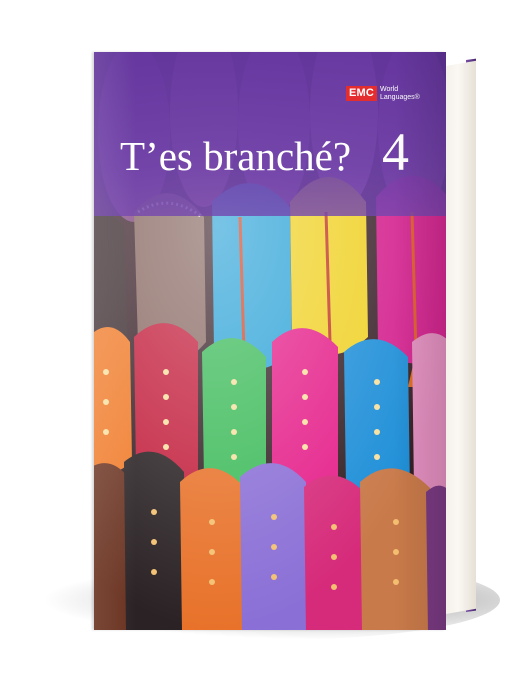 The image size is (524, 680). I want to click on book-page-edges, so click(461, 337).